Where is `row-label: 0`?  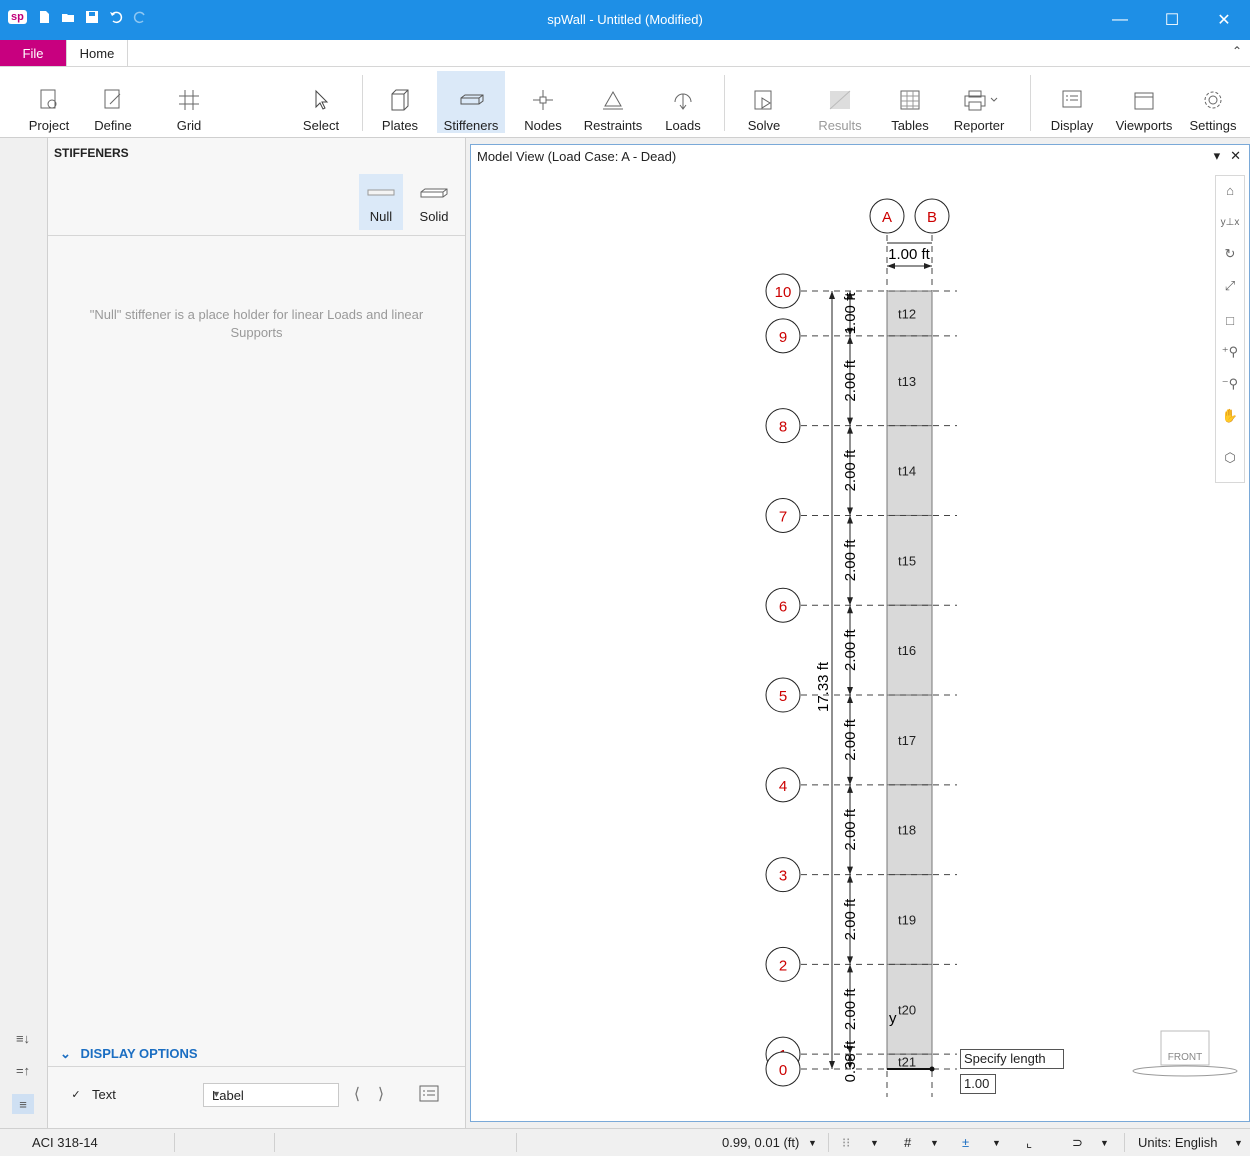
row-label: 0 is located at coordinates (783, 1070).